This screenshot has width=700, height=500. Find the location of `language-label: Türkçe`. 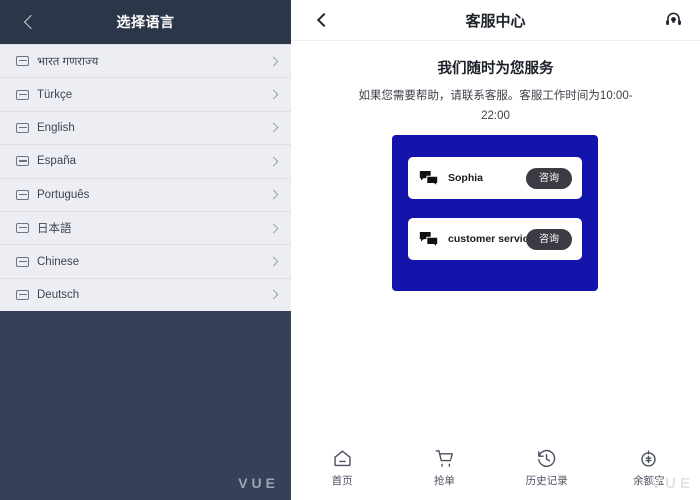

language-label: Türkçe is located at coordinates (55, 94).